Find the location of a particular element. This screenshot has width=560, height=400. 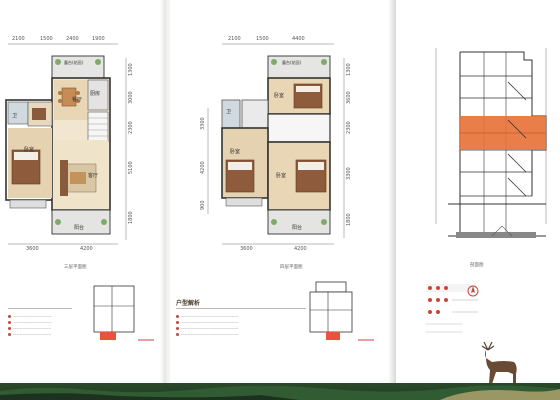

dim-right-2: 3000 is located at coordinates (131, 97).